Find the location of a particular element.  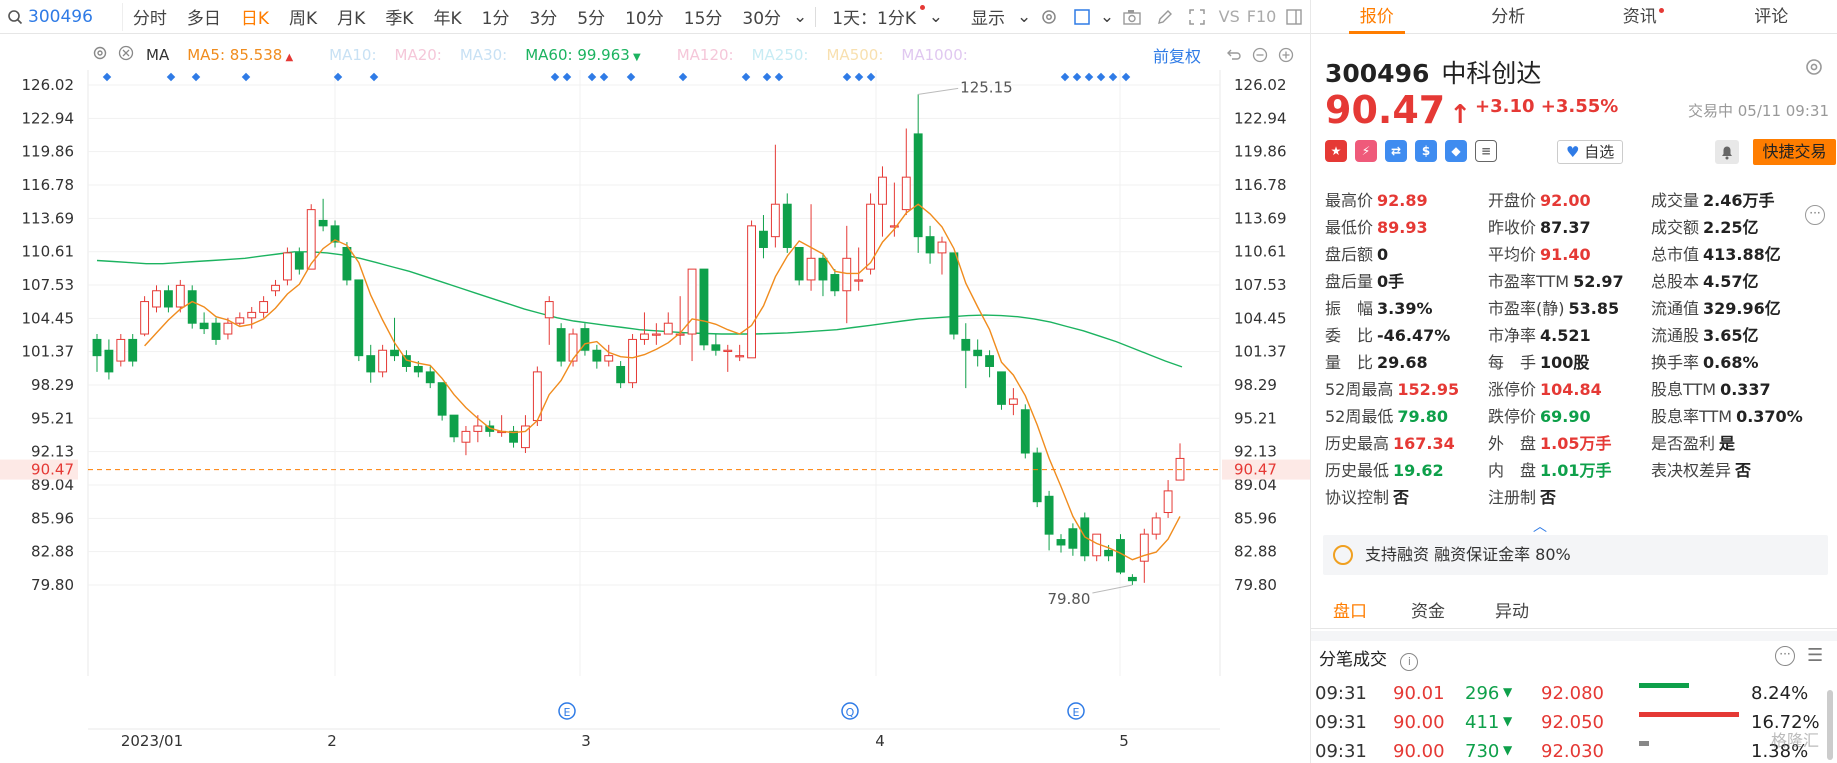

quote-tab-3: 评论 is located at coordinates (1771, 16).